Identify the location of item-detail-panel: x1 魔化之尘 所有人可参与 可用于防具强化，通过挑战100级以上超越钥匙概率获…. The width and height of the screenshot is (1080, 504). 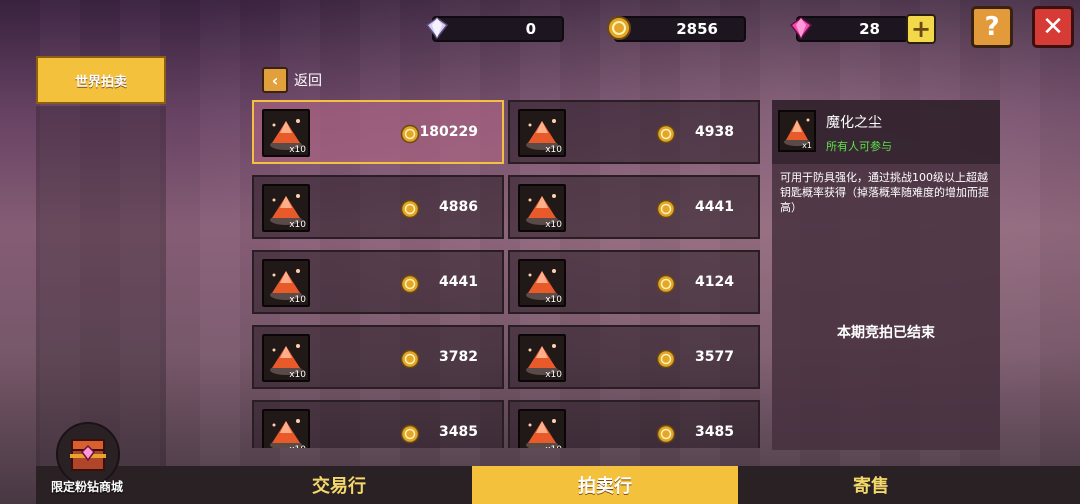
(886, 275).